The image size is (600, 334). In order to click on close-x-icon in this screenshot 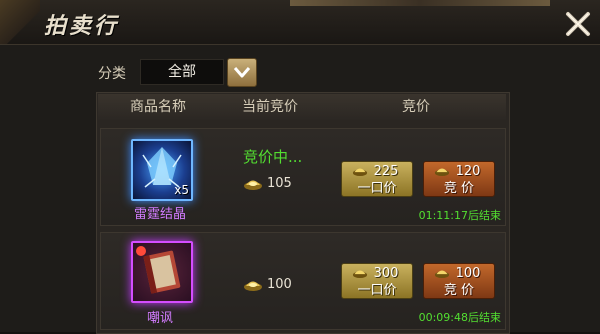, I will do `click(578, 24)`.